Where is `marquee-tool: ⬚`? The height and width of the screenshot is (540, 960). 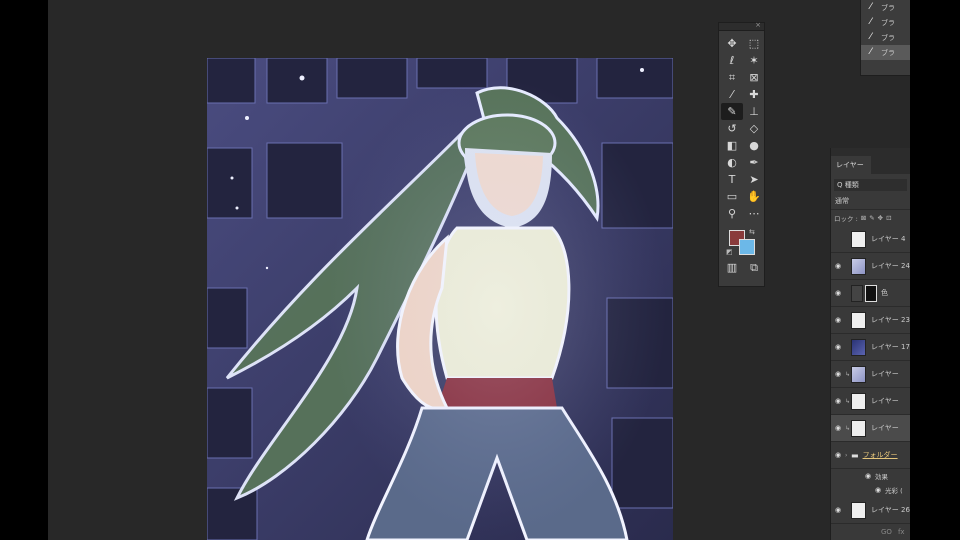 marquee-tool: ⬚ is located at coordinates (754, 43).